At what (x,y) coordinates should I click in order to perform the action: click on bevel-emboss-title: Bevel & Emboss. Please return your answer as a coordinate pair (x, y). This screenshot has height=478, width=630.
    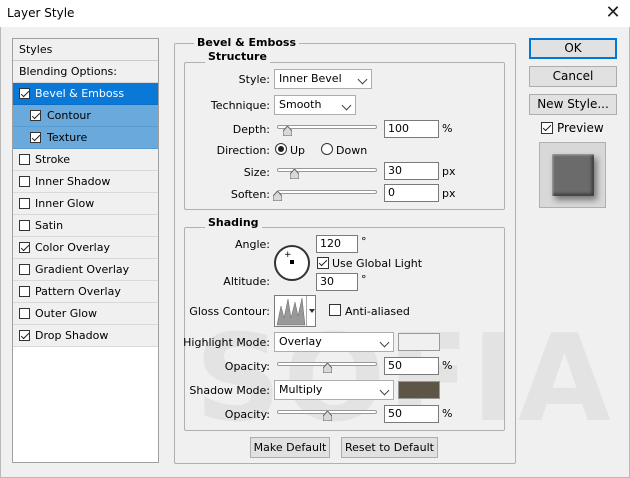
    Looking at the image, I should click on (246, 42).